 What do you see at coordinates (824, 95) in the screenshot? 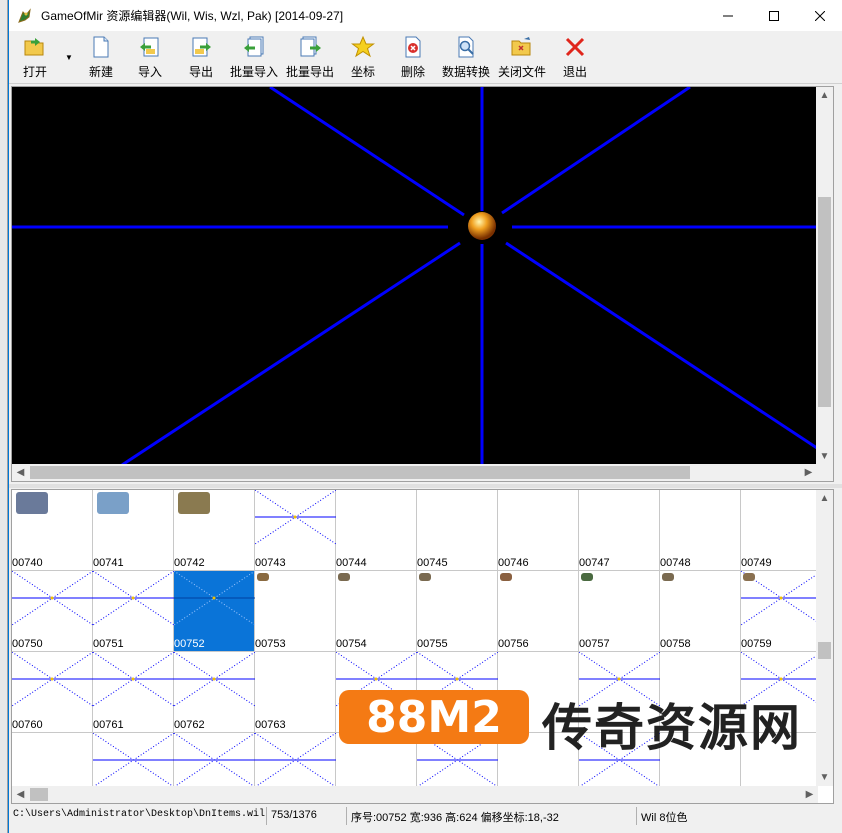
I see `scroll-up-icon: ▲` at bounding box center [824, 95].